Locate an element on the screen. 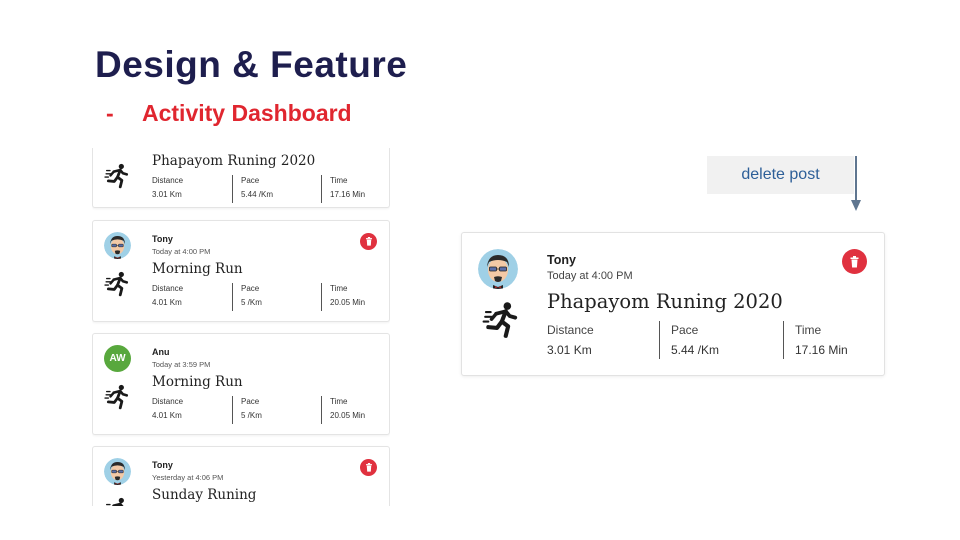 The height and width of the screenshot is (540, 960). arrow-down-icon is located at coordinates (856, 183).